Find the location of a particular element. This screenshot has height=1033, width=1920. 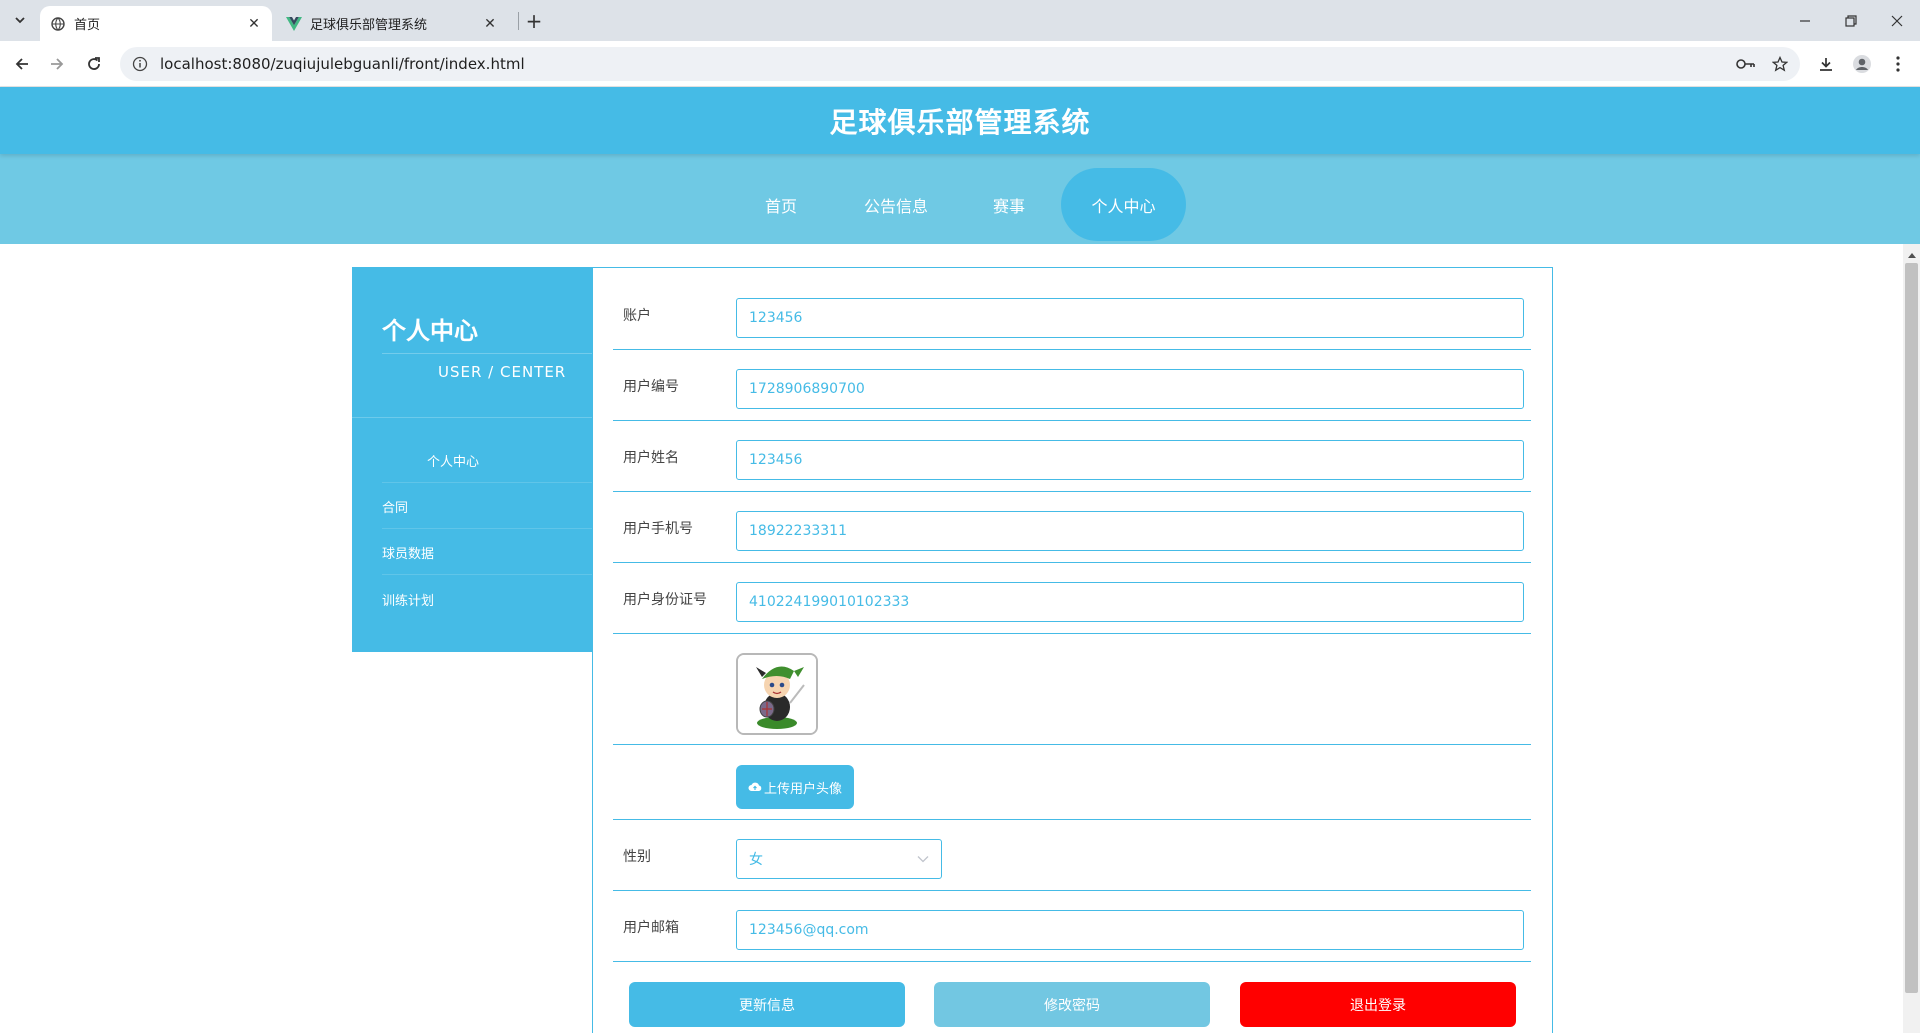

arrow-left-icon is located at coordinates (21, 64).